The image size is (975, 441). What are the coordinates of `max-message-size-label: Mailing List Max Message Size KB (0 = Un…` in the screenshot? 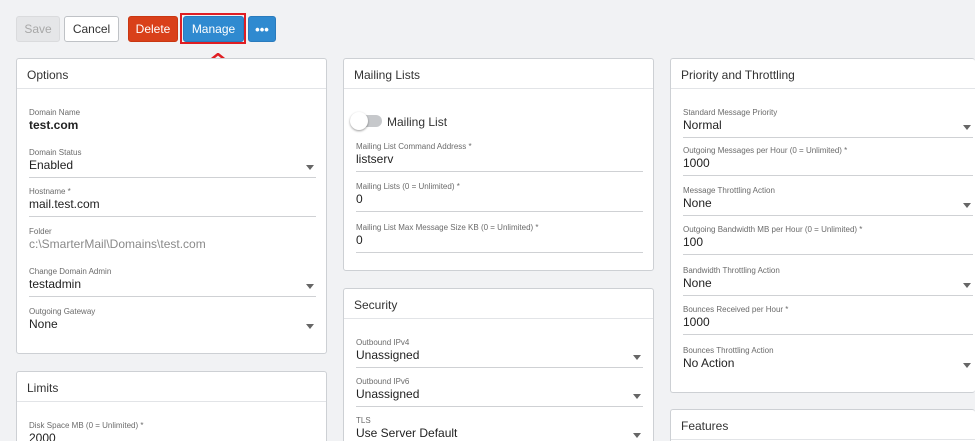 It's located at (447, 227).